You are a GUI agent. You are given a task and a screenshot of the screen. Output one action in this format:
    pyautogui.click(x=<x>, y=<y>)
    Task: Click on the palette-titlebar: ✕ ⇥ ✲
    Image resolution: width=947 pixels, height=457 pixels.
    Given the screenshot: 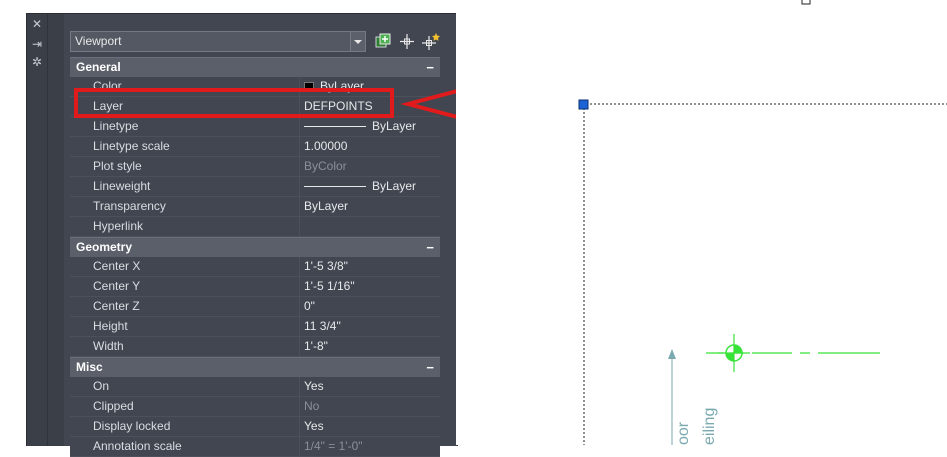 What is the action you would take?
    pyautogui.click(x=37, y=230)
    